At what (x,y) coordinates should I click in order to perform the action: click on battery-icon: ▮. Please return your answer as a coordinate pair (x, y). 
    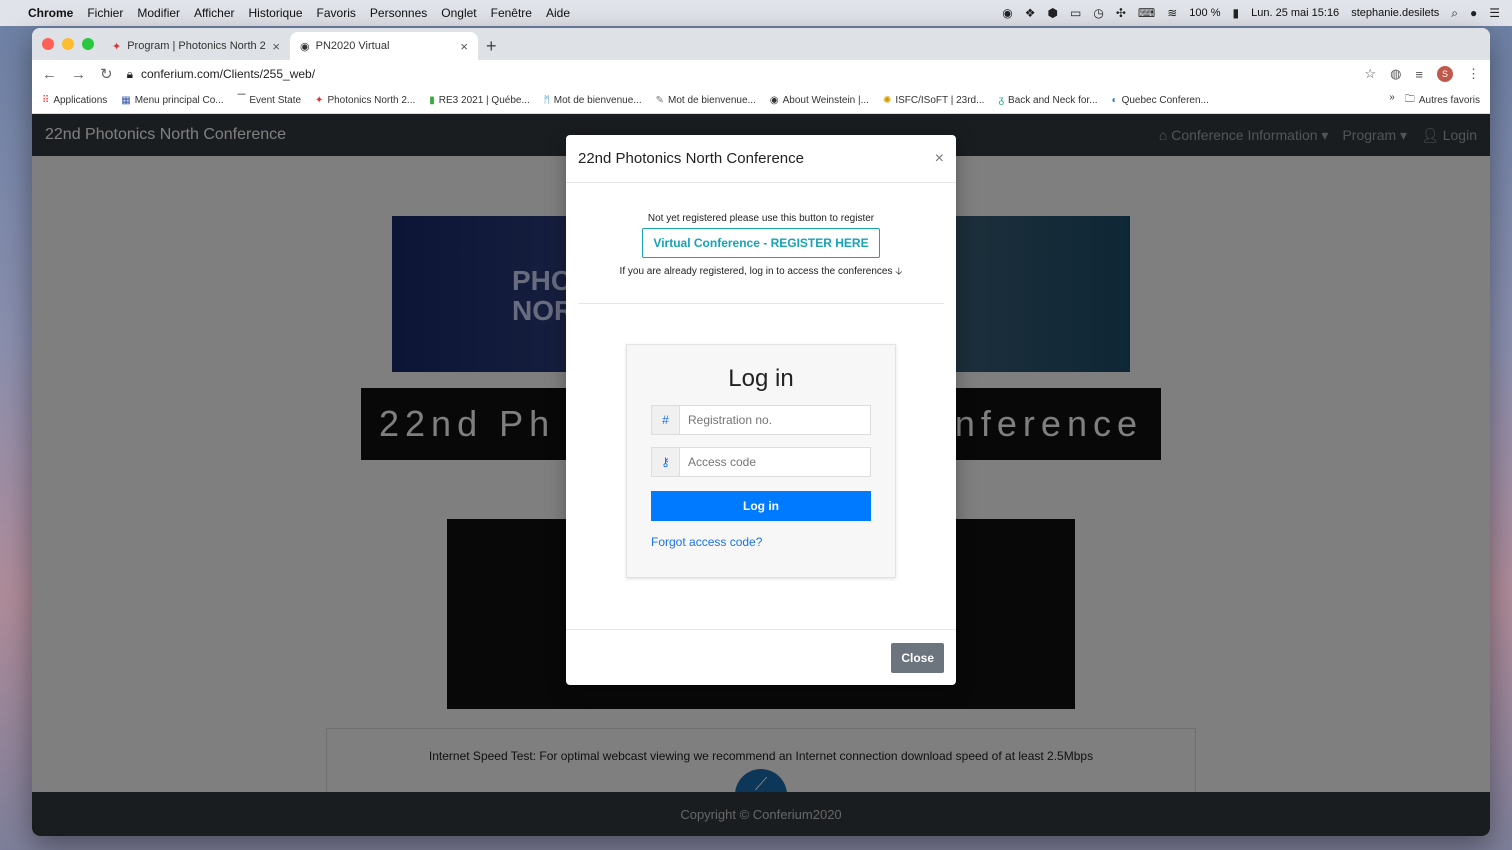
    Looking at the image, I should click on (1236, 13).